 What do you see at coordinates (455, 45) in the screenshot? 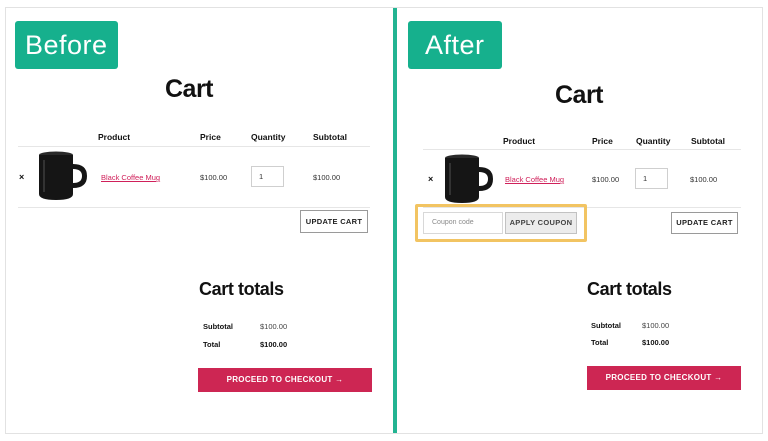
I see `after-badge: After` at bounding box center [455, 45].